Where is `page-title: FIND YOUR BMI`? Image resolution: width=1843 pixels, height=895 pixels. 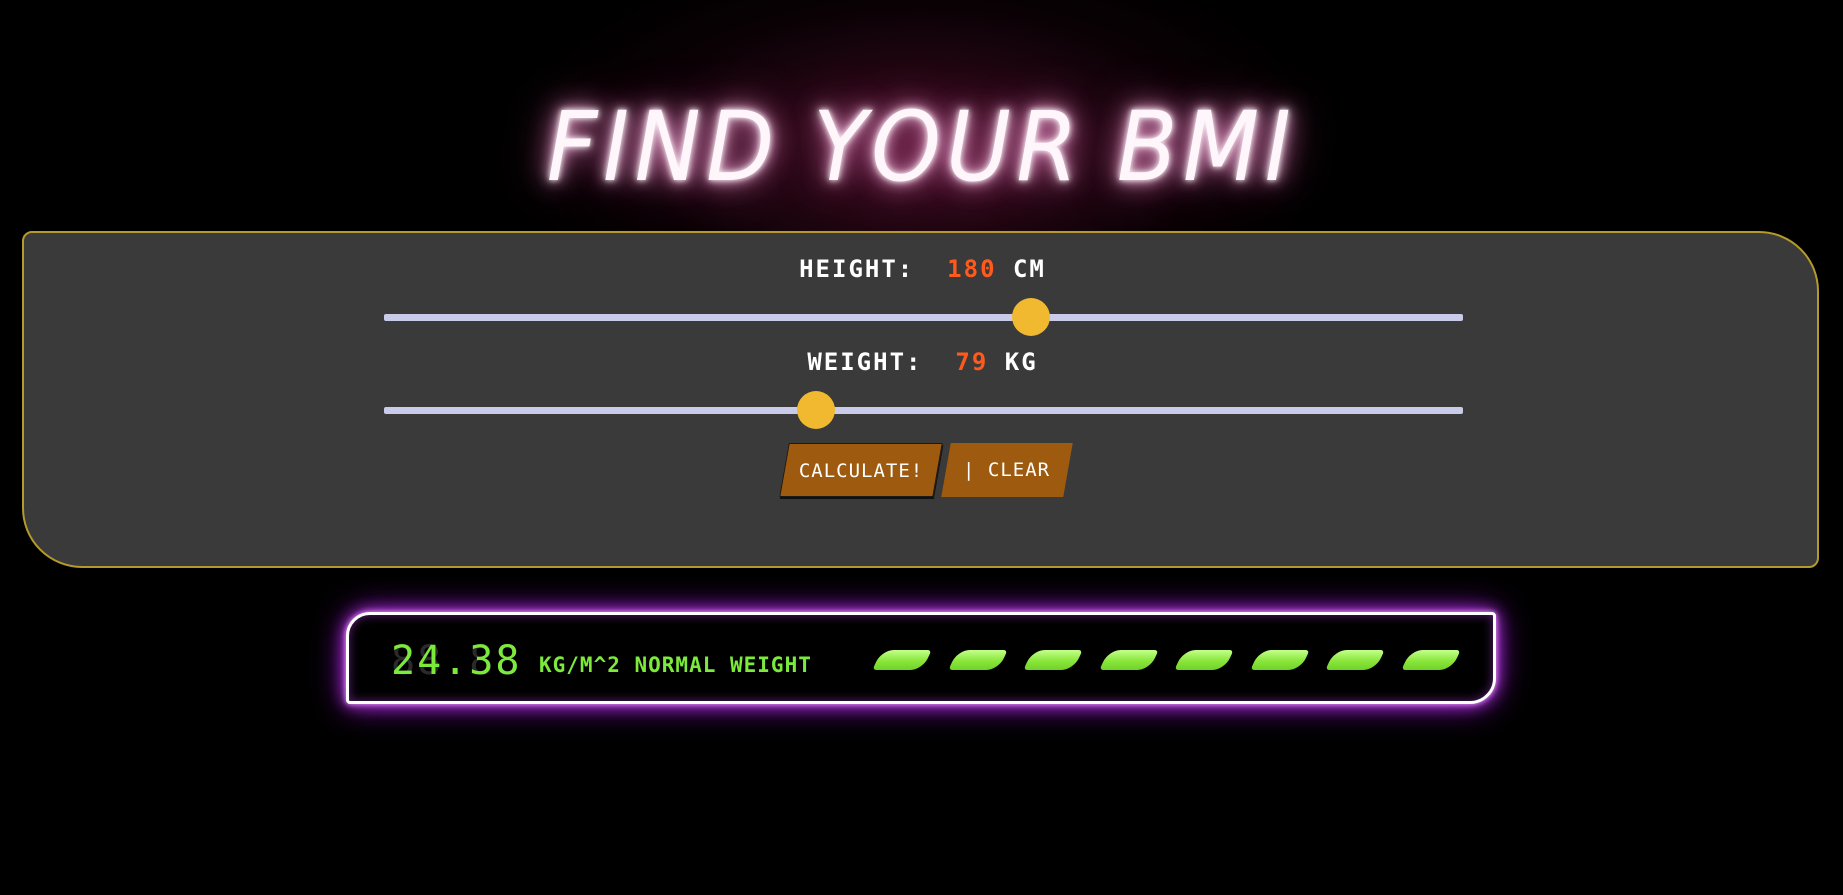
page-title: FIND YOUR BMI is located at coordinates (921, 147).